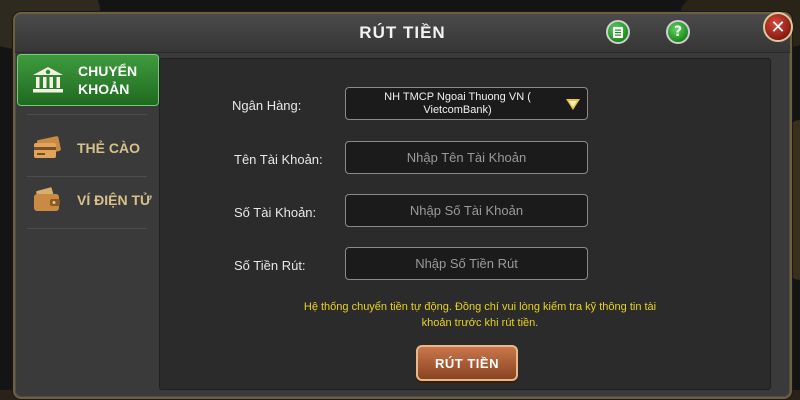 Image resolution: width=800 pixels, height=400 pixels. I want to click on title-bar: RÚT TIỀN ?, so click(402, 33).